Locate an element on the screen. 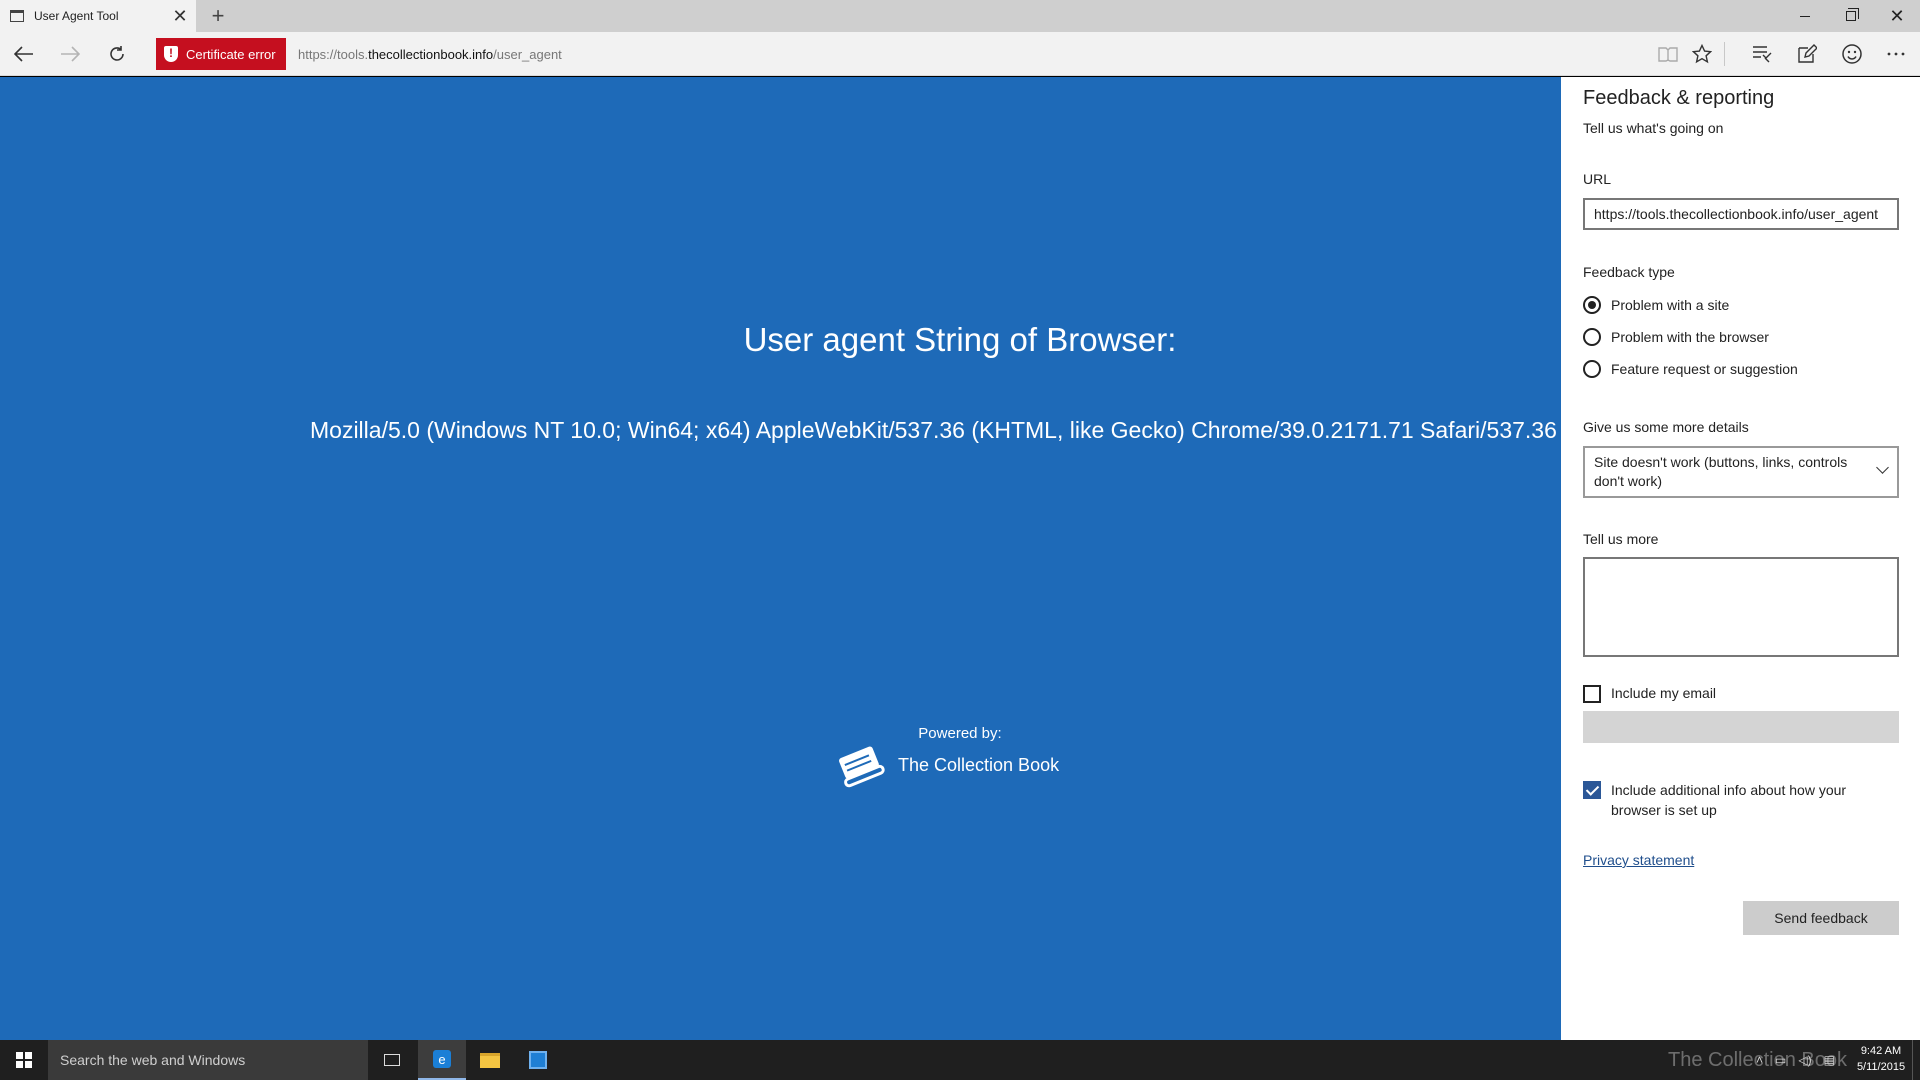 Image resolution: width=1920 pixels, height=1080 pixels. new-tab-button: + is located at coordinates (218, 16).